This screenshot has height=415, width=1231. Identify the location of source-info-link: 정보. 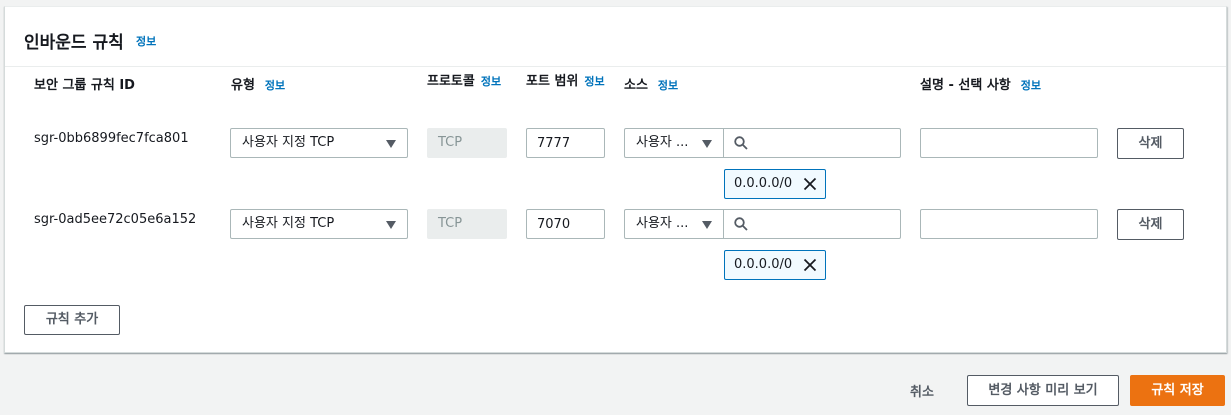
(668, 85).